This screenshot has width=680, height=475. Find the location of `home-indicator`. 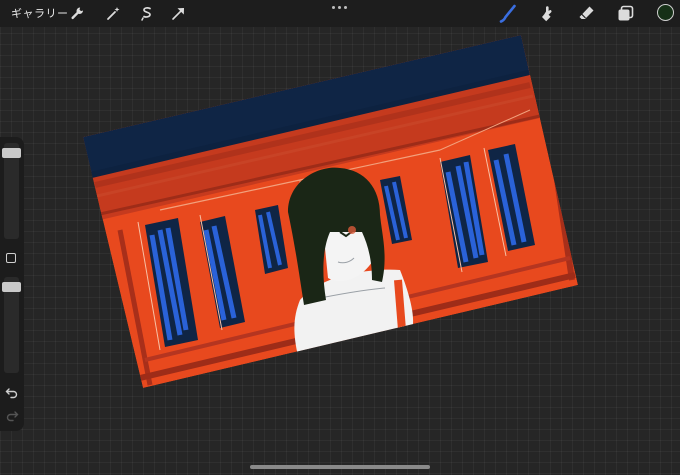

home-indicator is located at coordinates (340, 467).